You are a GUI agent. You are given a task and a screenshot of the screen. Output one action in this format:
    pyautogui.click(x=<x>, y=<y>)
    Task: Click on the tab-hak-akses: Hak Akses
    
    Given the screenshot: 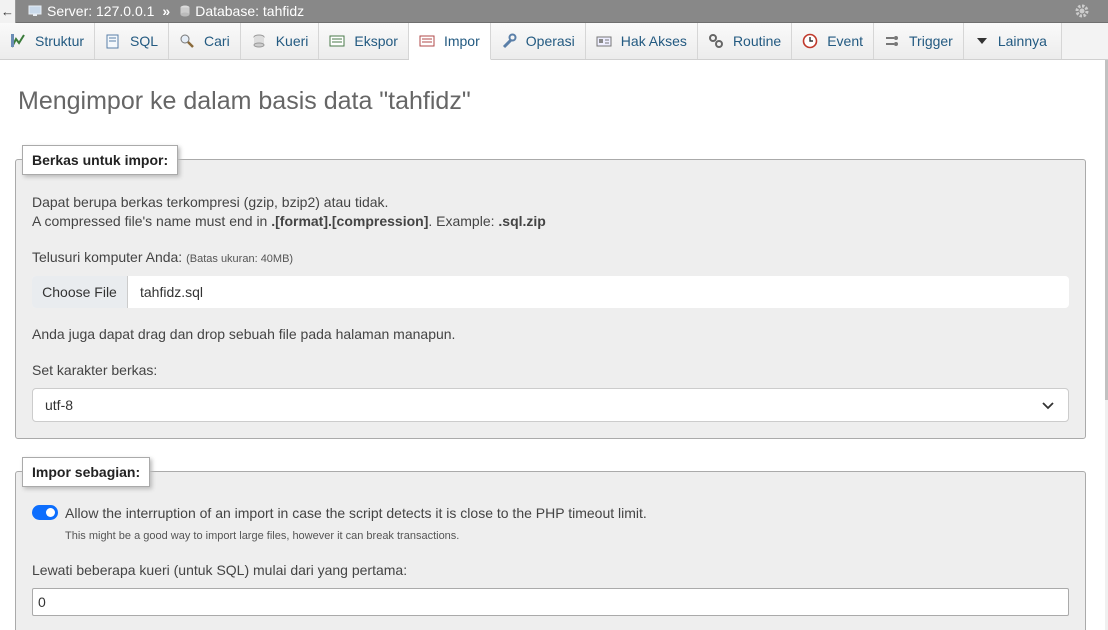 What is the action you would take?
    pyautogui.click(x=641, y=41)
    